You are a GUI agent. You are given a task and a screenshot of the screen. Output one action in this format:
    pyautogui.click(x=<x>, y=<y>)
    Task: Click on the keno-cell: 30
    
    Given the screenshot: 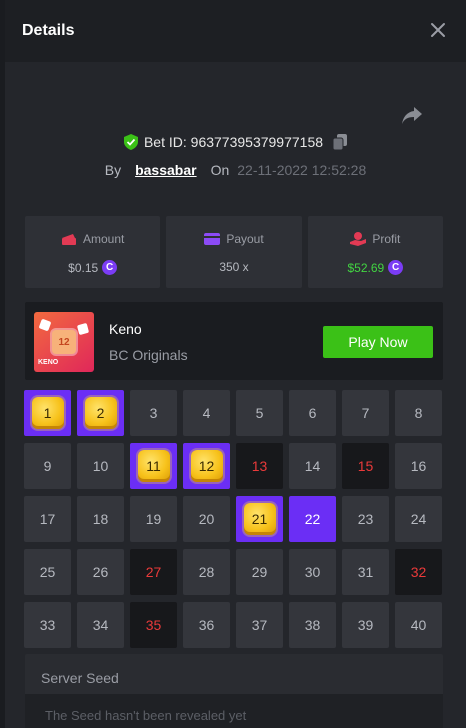 What is the action you would take?
    pyautogui.click(x=312, y=572)
    